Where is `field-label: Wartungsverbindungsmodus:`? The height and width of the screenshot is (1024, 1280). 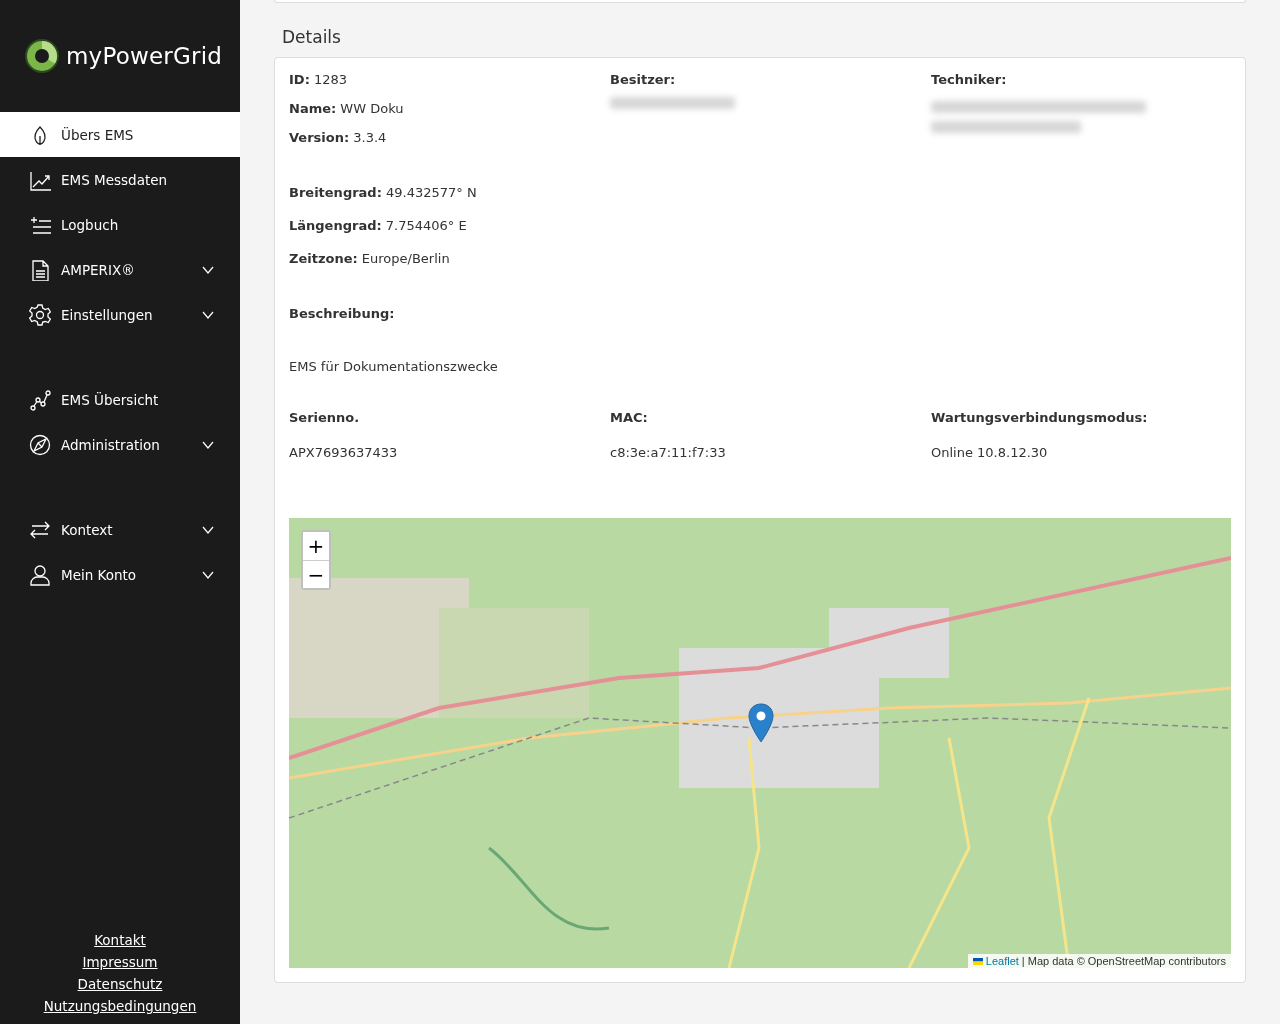 field-label: Wartungsverbindungsmodus: is located at coordinates (1040, 417).